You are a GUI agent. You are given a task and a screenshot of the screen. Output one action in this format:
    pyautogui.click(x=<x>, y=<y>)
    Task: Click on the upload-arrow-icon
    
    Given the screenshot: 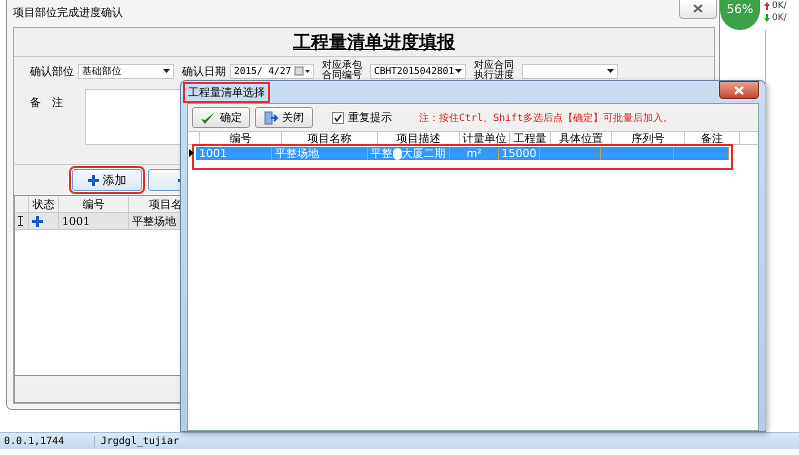 What is the action you would take?
    pyautogui.click(x=767, y=6)
    